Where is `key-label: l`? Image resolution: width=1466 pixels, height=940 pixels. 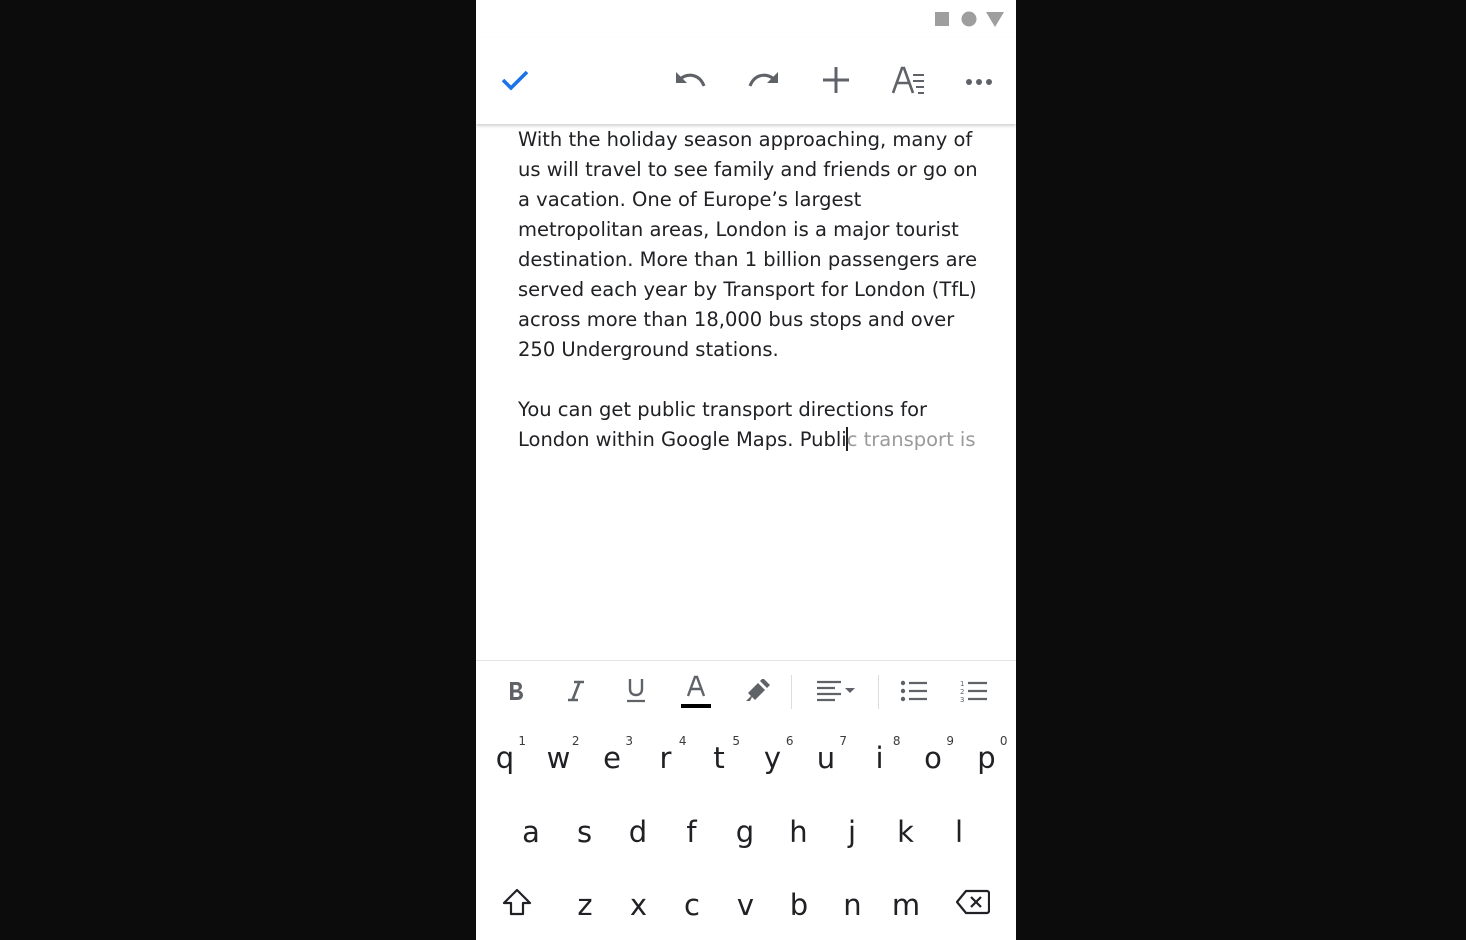 key-label: l is located at coordinates (959, 832).